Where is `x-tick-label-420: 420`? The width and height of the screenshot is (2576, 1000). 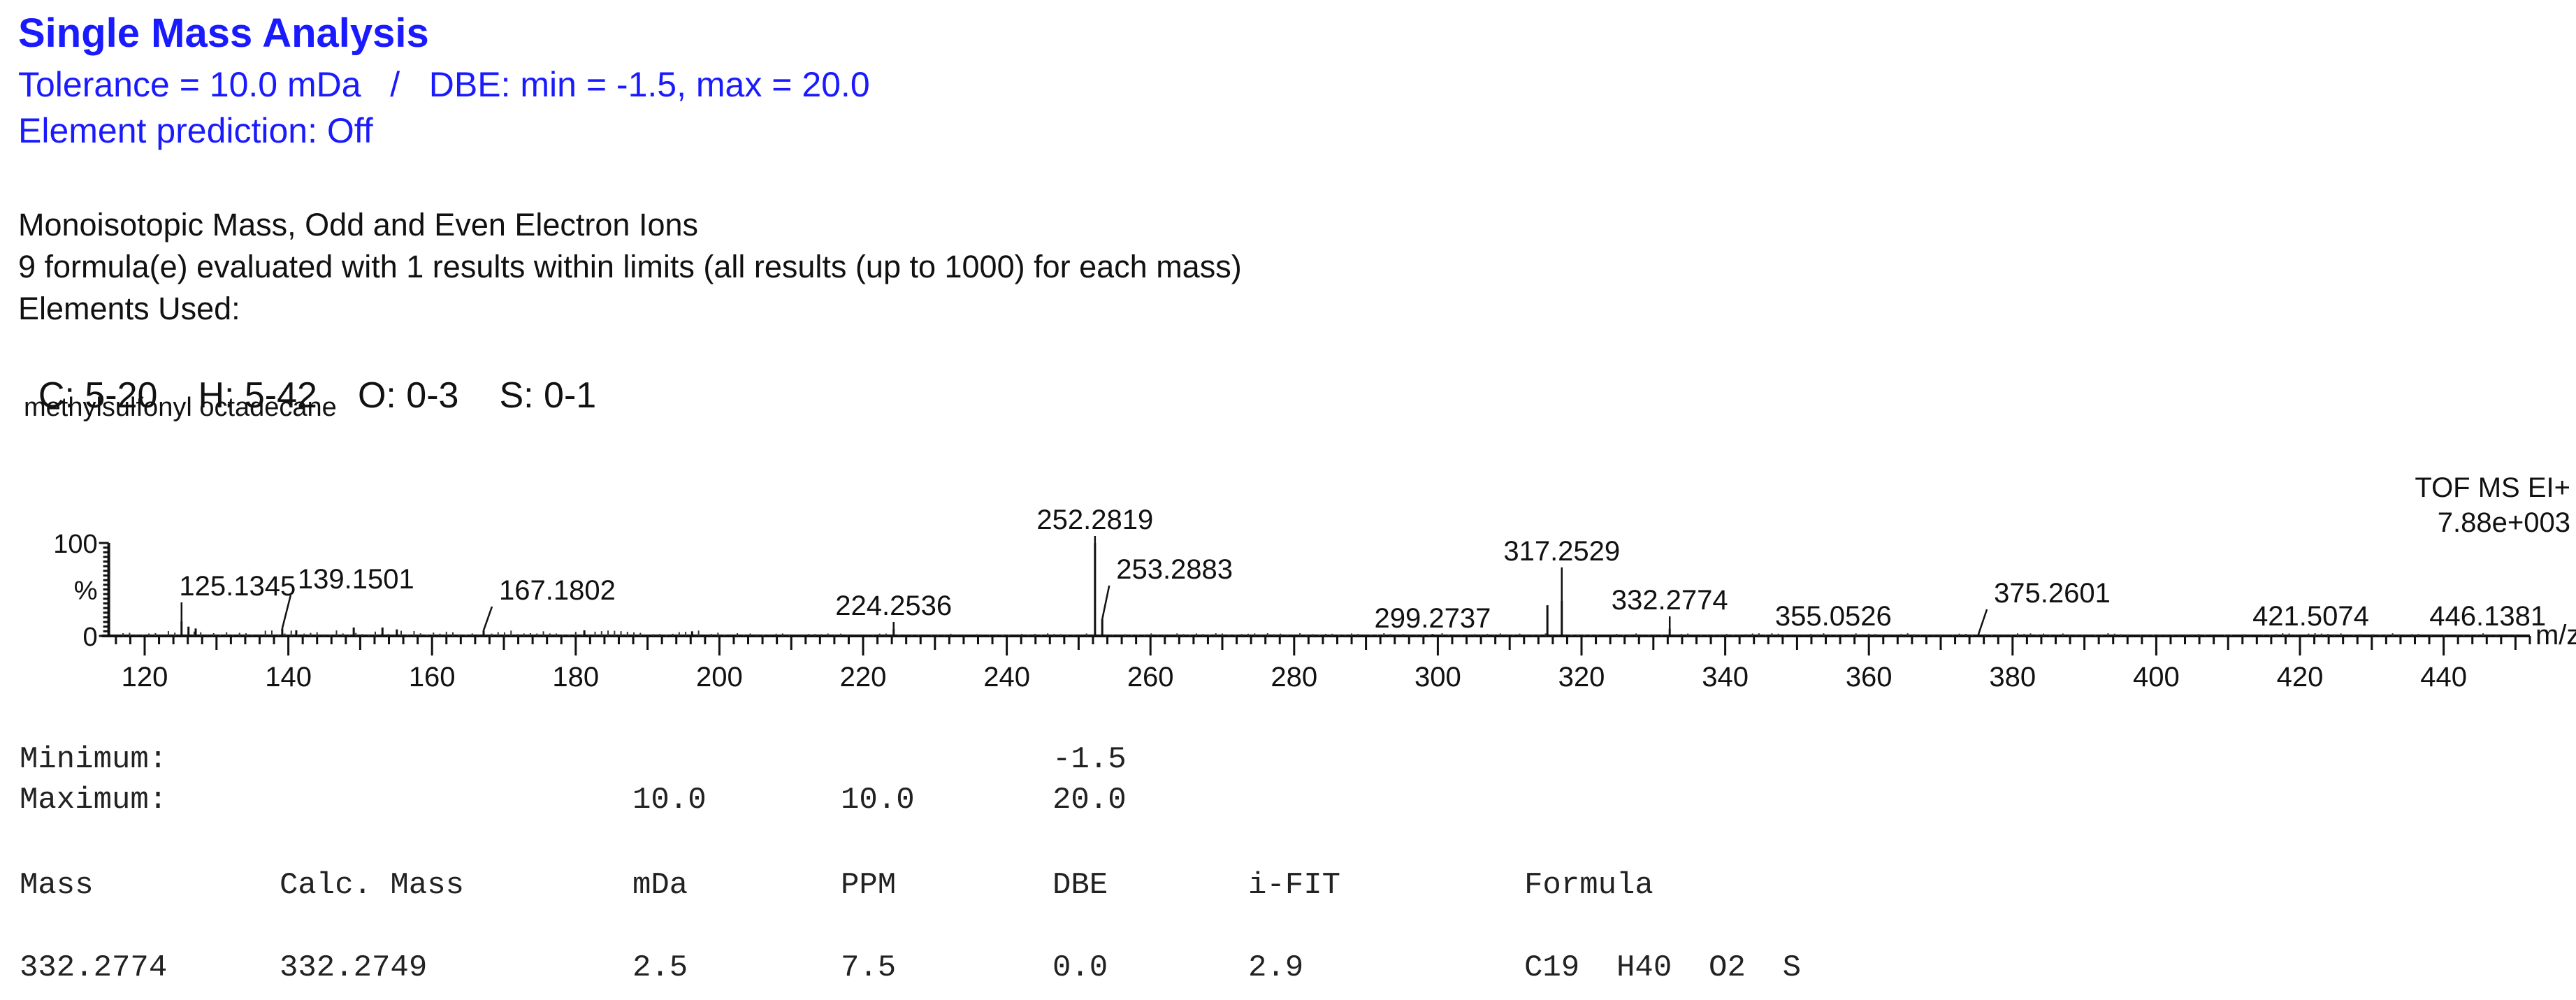 x-tick-label-420: 420 is located at coordinates (2300, 677).